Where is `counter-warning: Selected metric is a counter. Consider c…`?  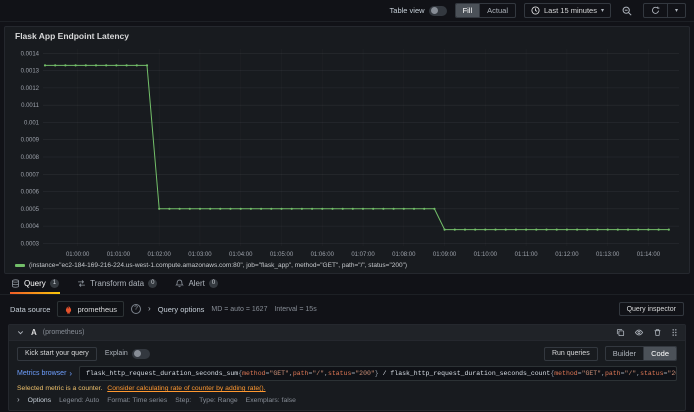
counter-warning: Selected metric is a counter. Consider c… is located at coordinates (347, 388).